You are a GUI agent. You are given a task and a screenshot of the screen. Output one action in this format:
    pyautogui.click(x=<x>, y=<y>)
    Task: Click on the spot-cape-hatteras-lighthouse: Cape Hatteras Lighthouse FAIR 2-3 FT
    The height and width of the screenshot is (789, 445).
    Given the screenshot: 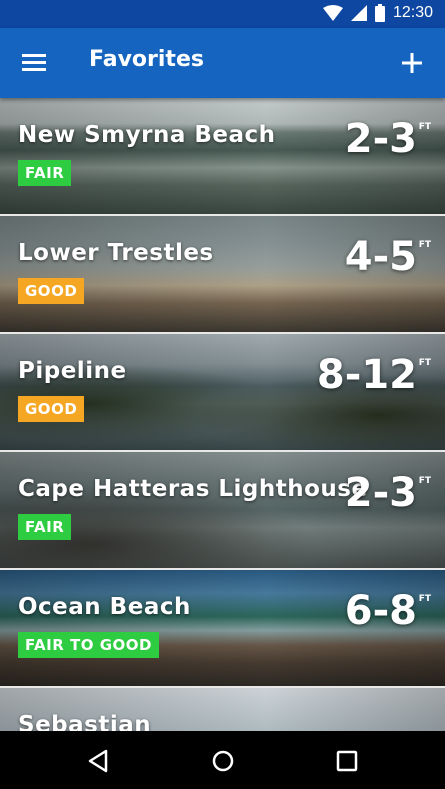 What is the action you would take?
    pyautogui.click(x=222, y=511)
    